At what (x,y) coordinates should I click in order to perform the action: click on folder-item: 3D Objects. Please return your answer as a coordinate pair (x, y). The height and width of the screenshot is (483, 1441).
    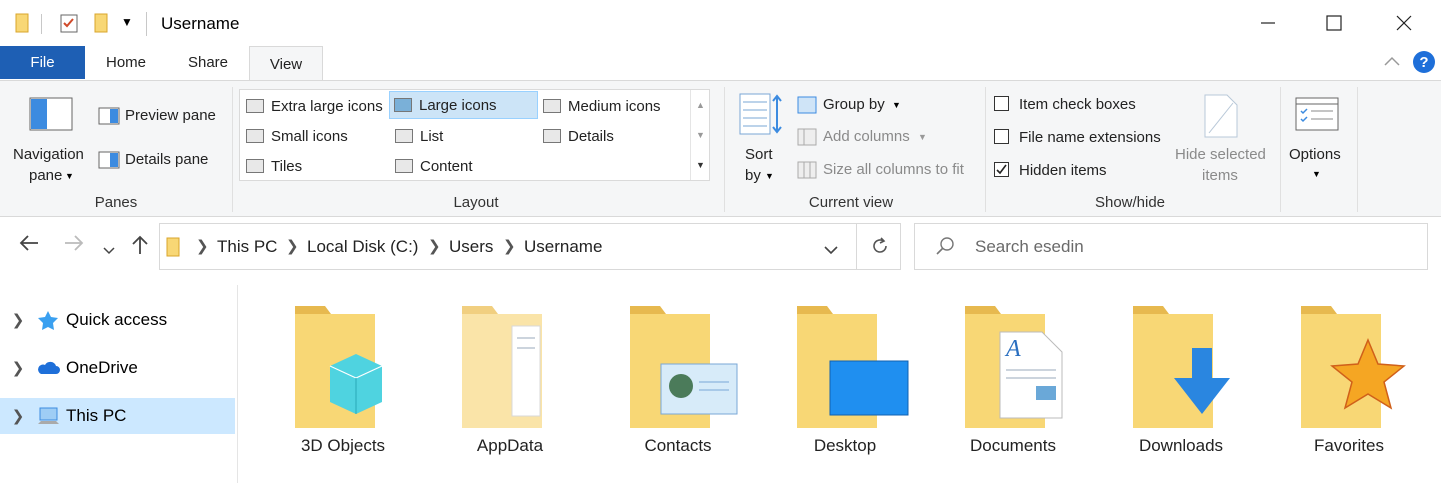
    Looking at the image, I should click on (343, 380).